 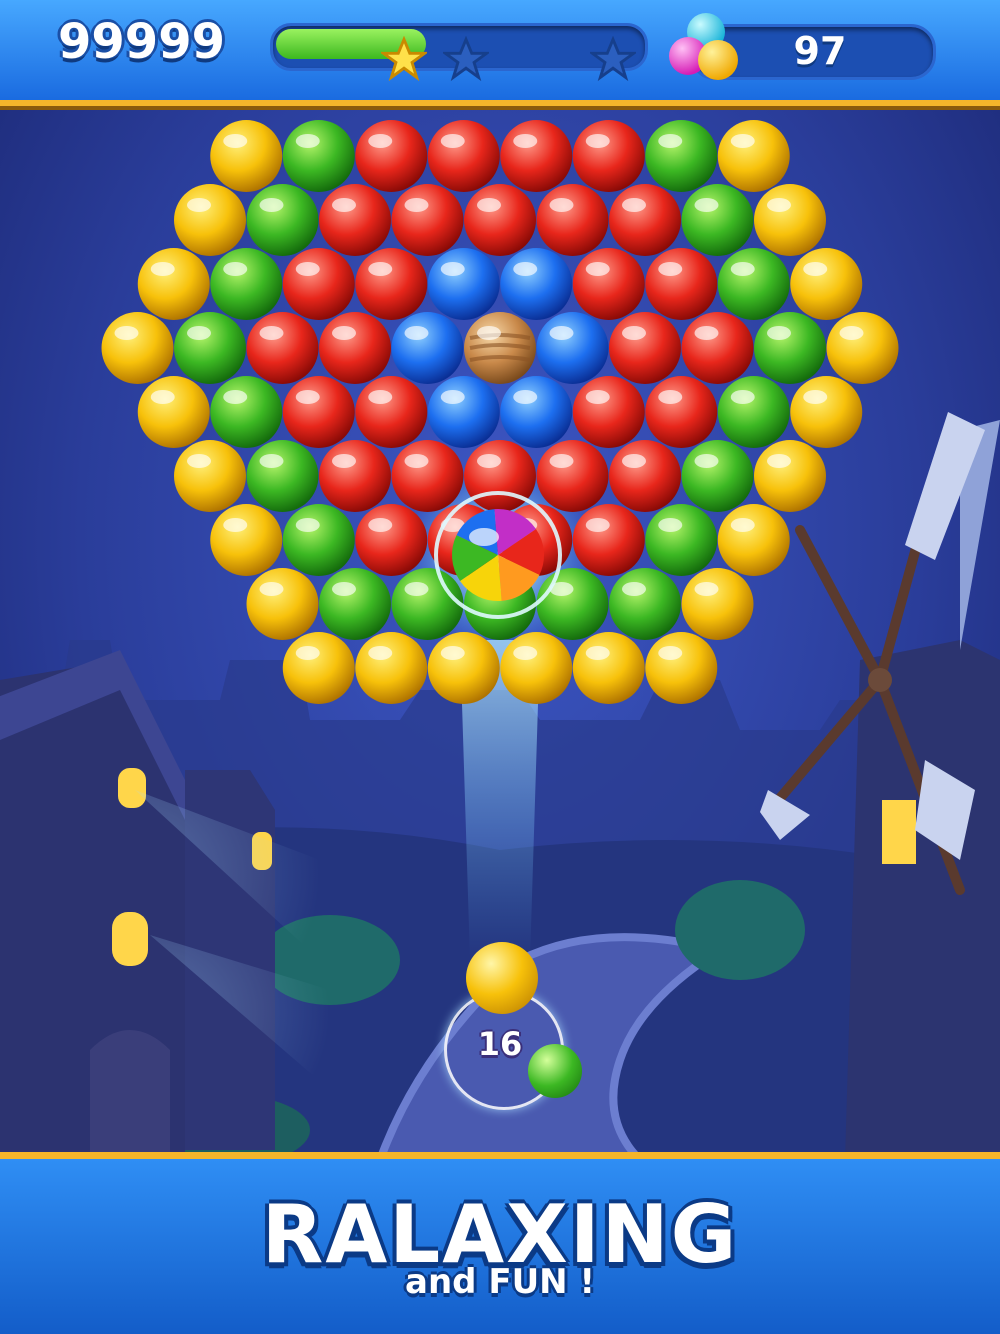 I want to click on bubbles-icon, so click(x=703, y=46).